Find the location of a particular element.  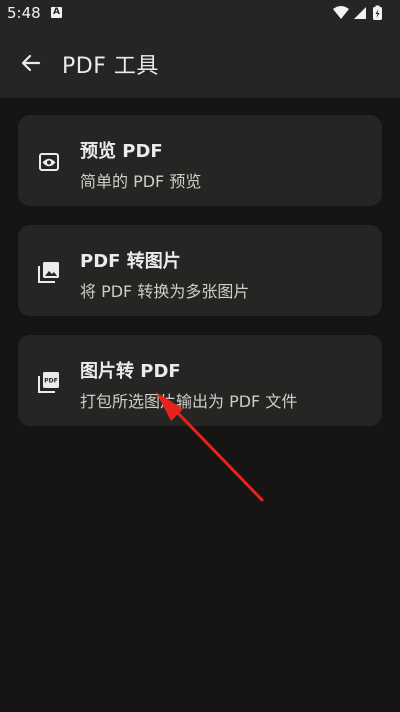

battery-charging-icon is located at coordinates (377, 12).